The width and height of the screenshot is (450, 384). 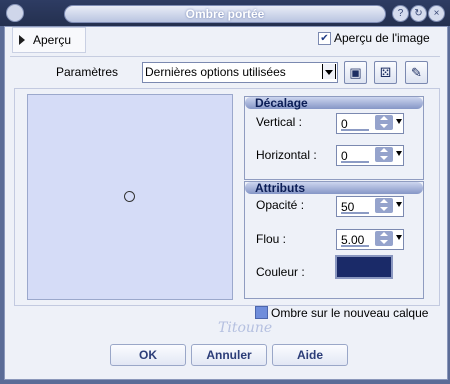 I want to click on color-label: Couleur :, so click(x=280, y=272).